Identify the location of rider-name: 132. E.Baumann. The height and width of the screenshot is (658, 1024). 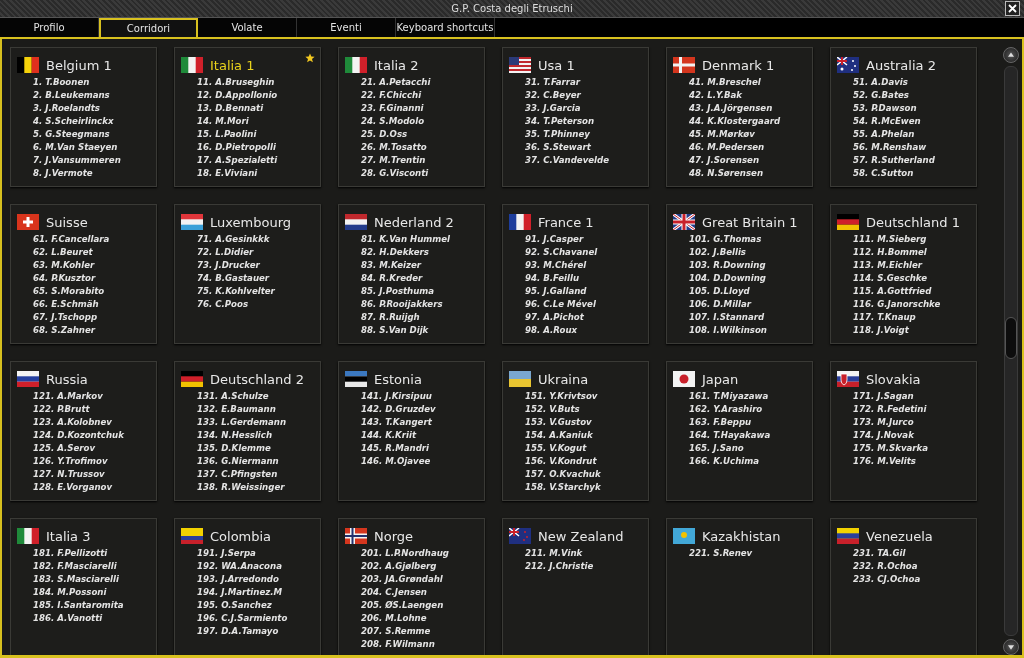
(258, 409).